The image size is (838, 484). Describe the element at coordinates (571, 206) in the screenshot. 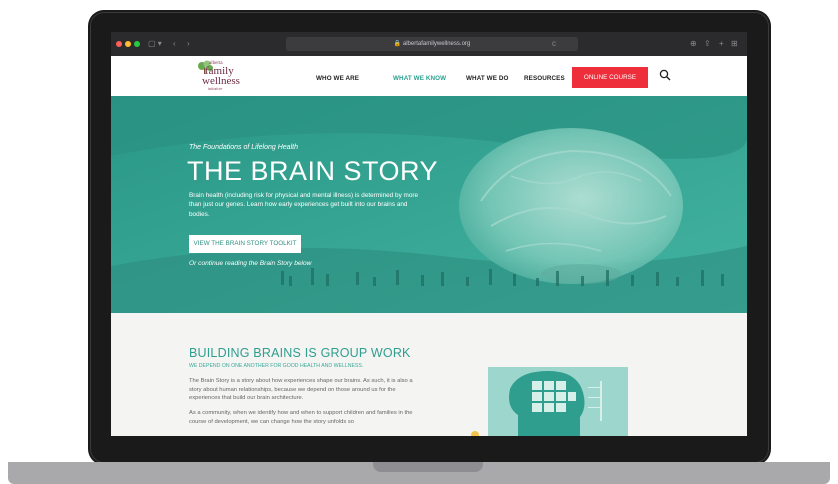

I see `brain-illustration` at that location.